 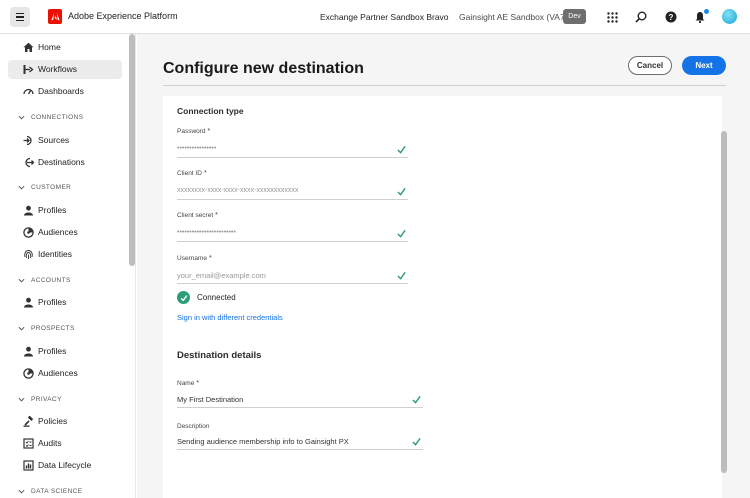 I want to click on sign-in-different-credentials-link: Sign in with different credentials, so click(x=230, y=317).